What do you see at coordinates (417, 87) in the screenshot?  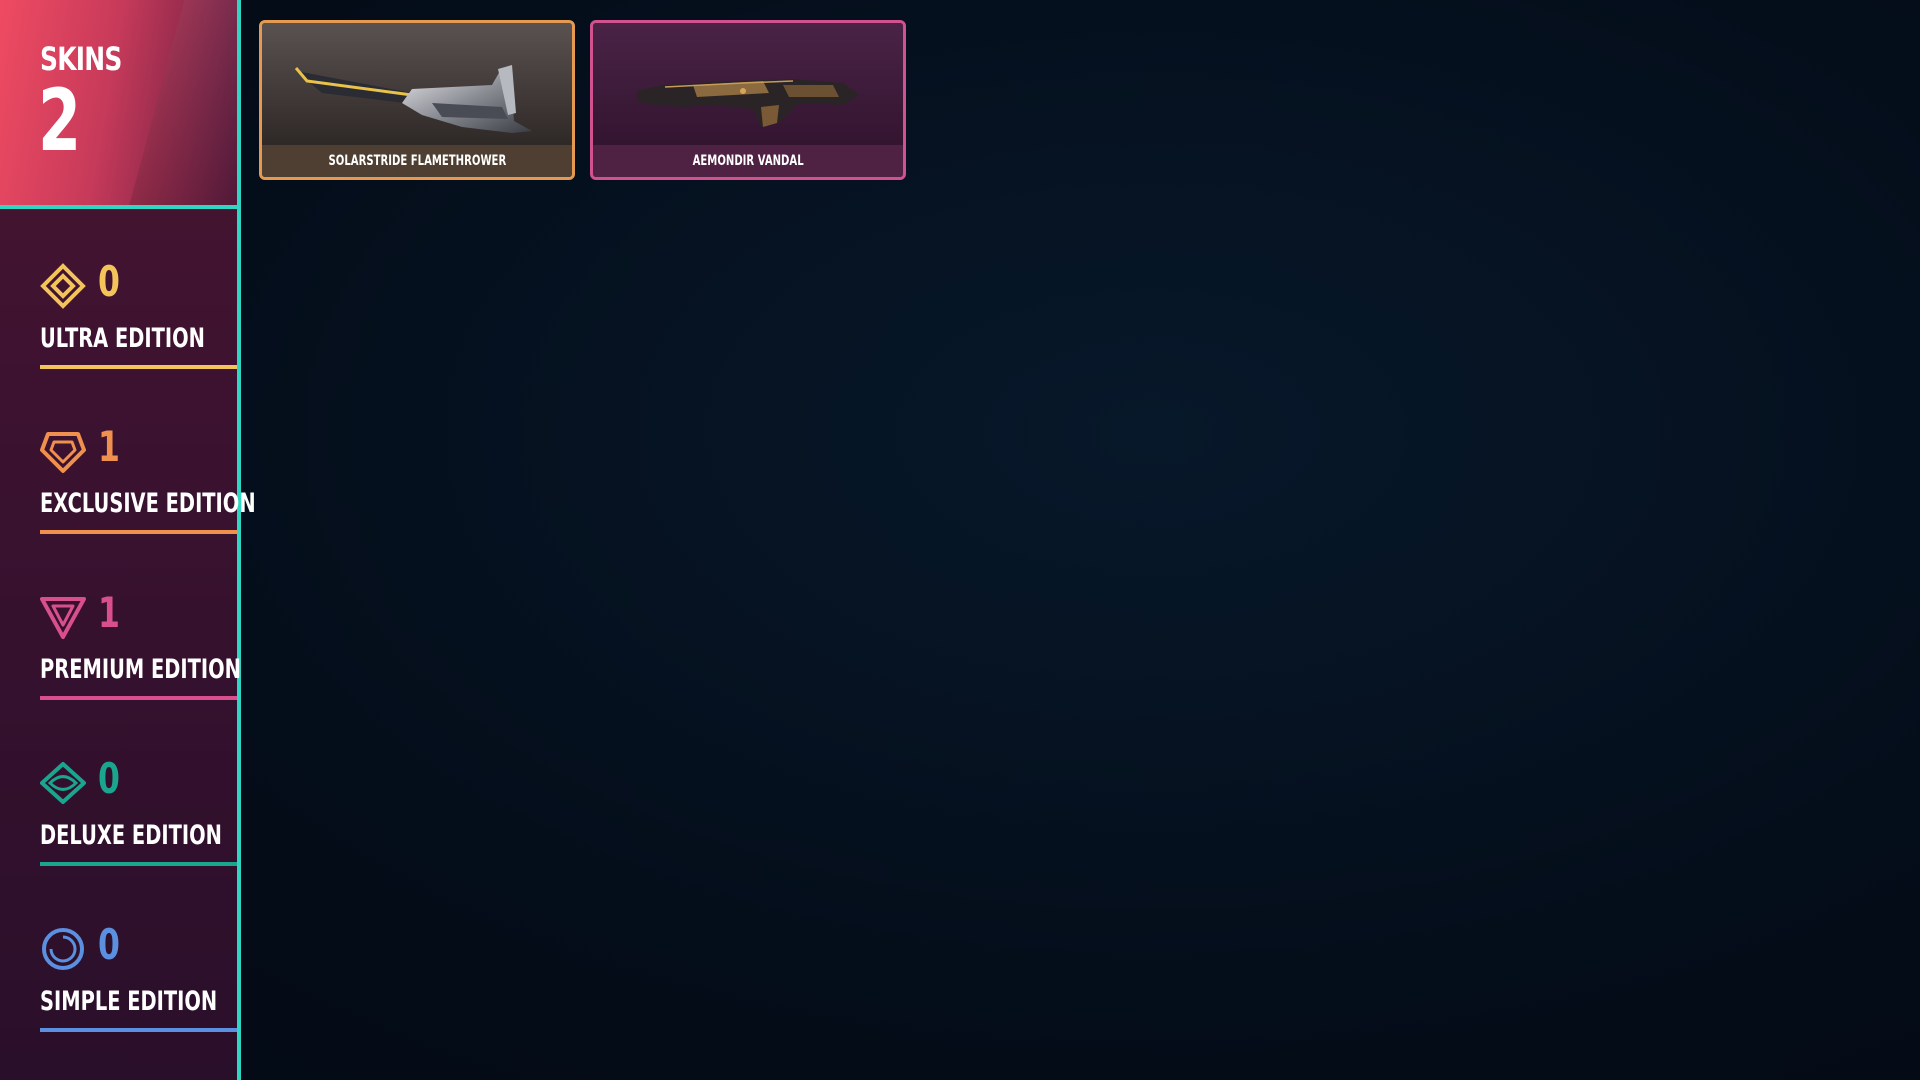 I see `flamethrower-image` at bounding box center [417, 87].